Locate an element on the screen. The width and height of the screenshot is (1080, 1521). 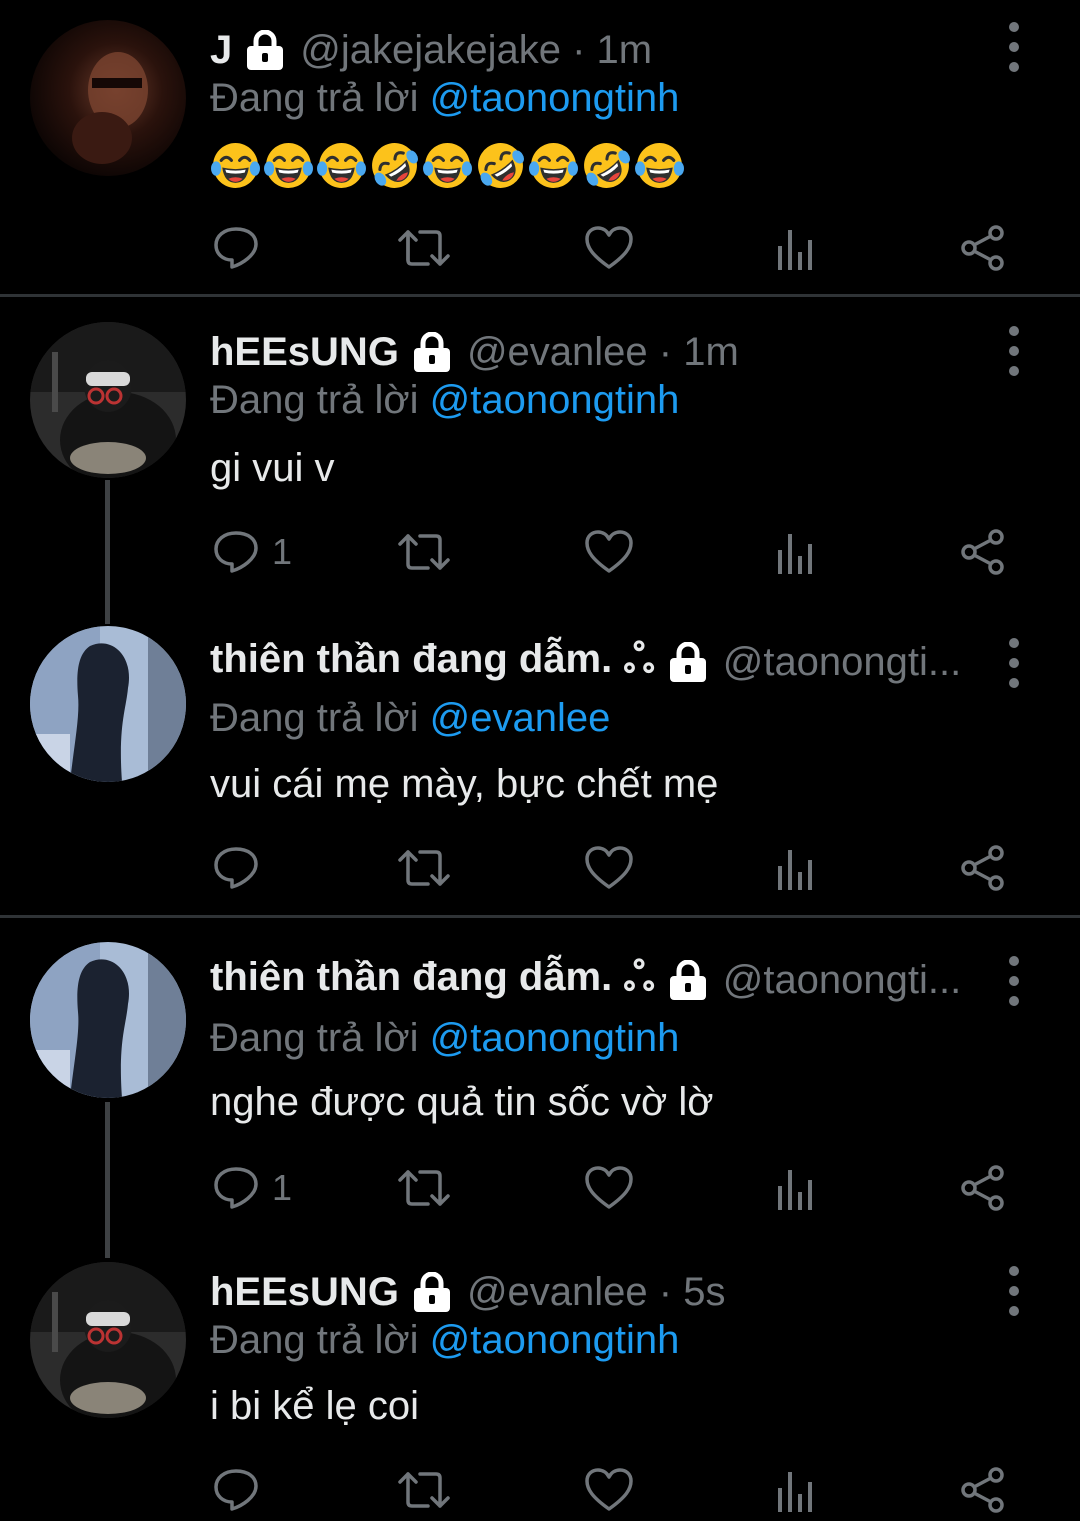
tweet-text: vui cái mẹ mày, bực chết mẹ is located at coordinates (464, 784).